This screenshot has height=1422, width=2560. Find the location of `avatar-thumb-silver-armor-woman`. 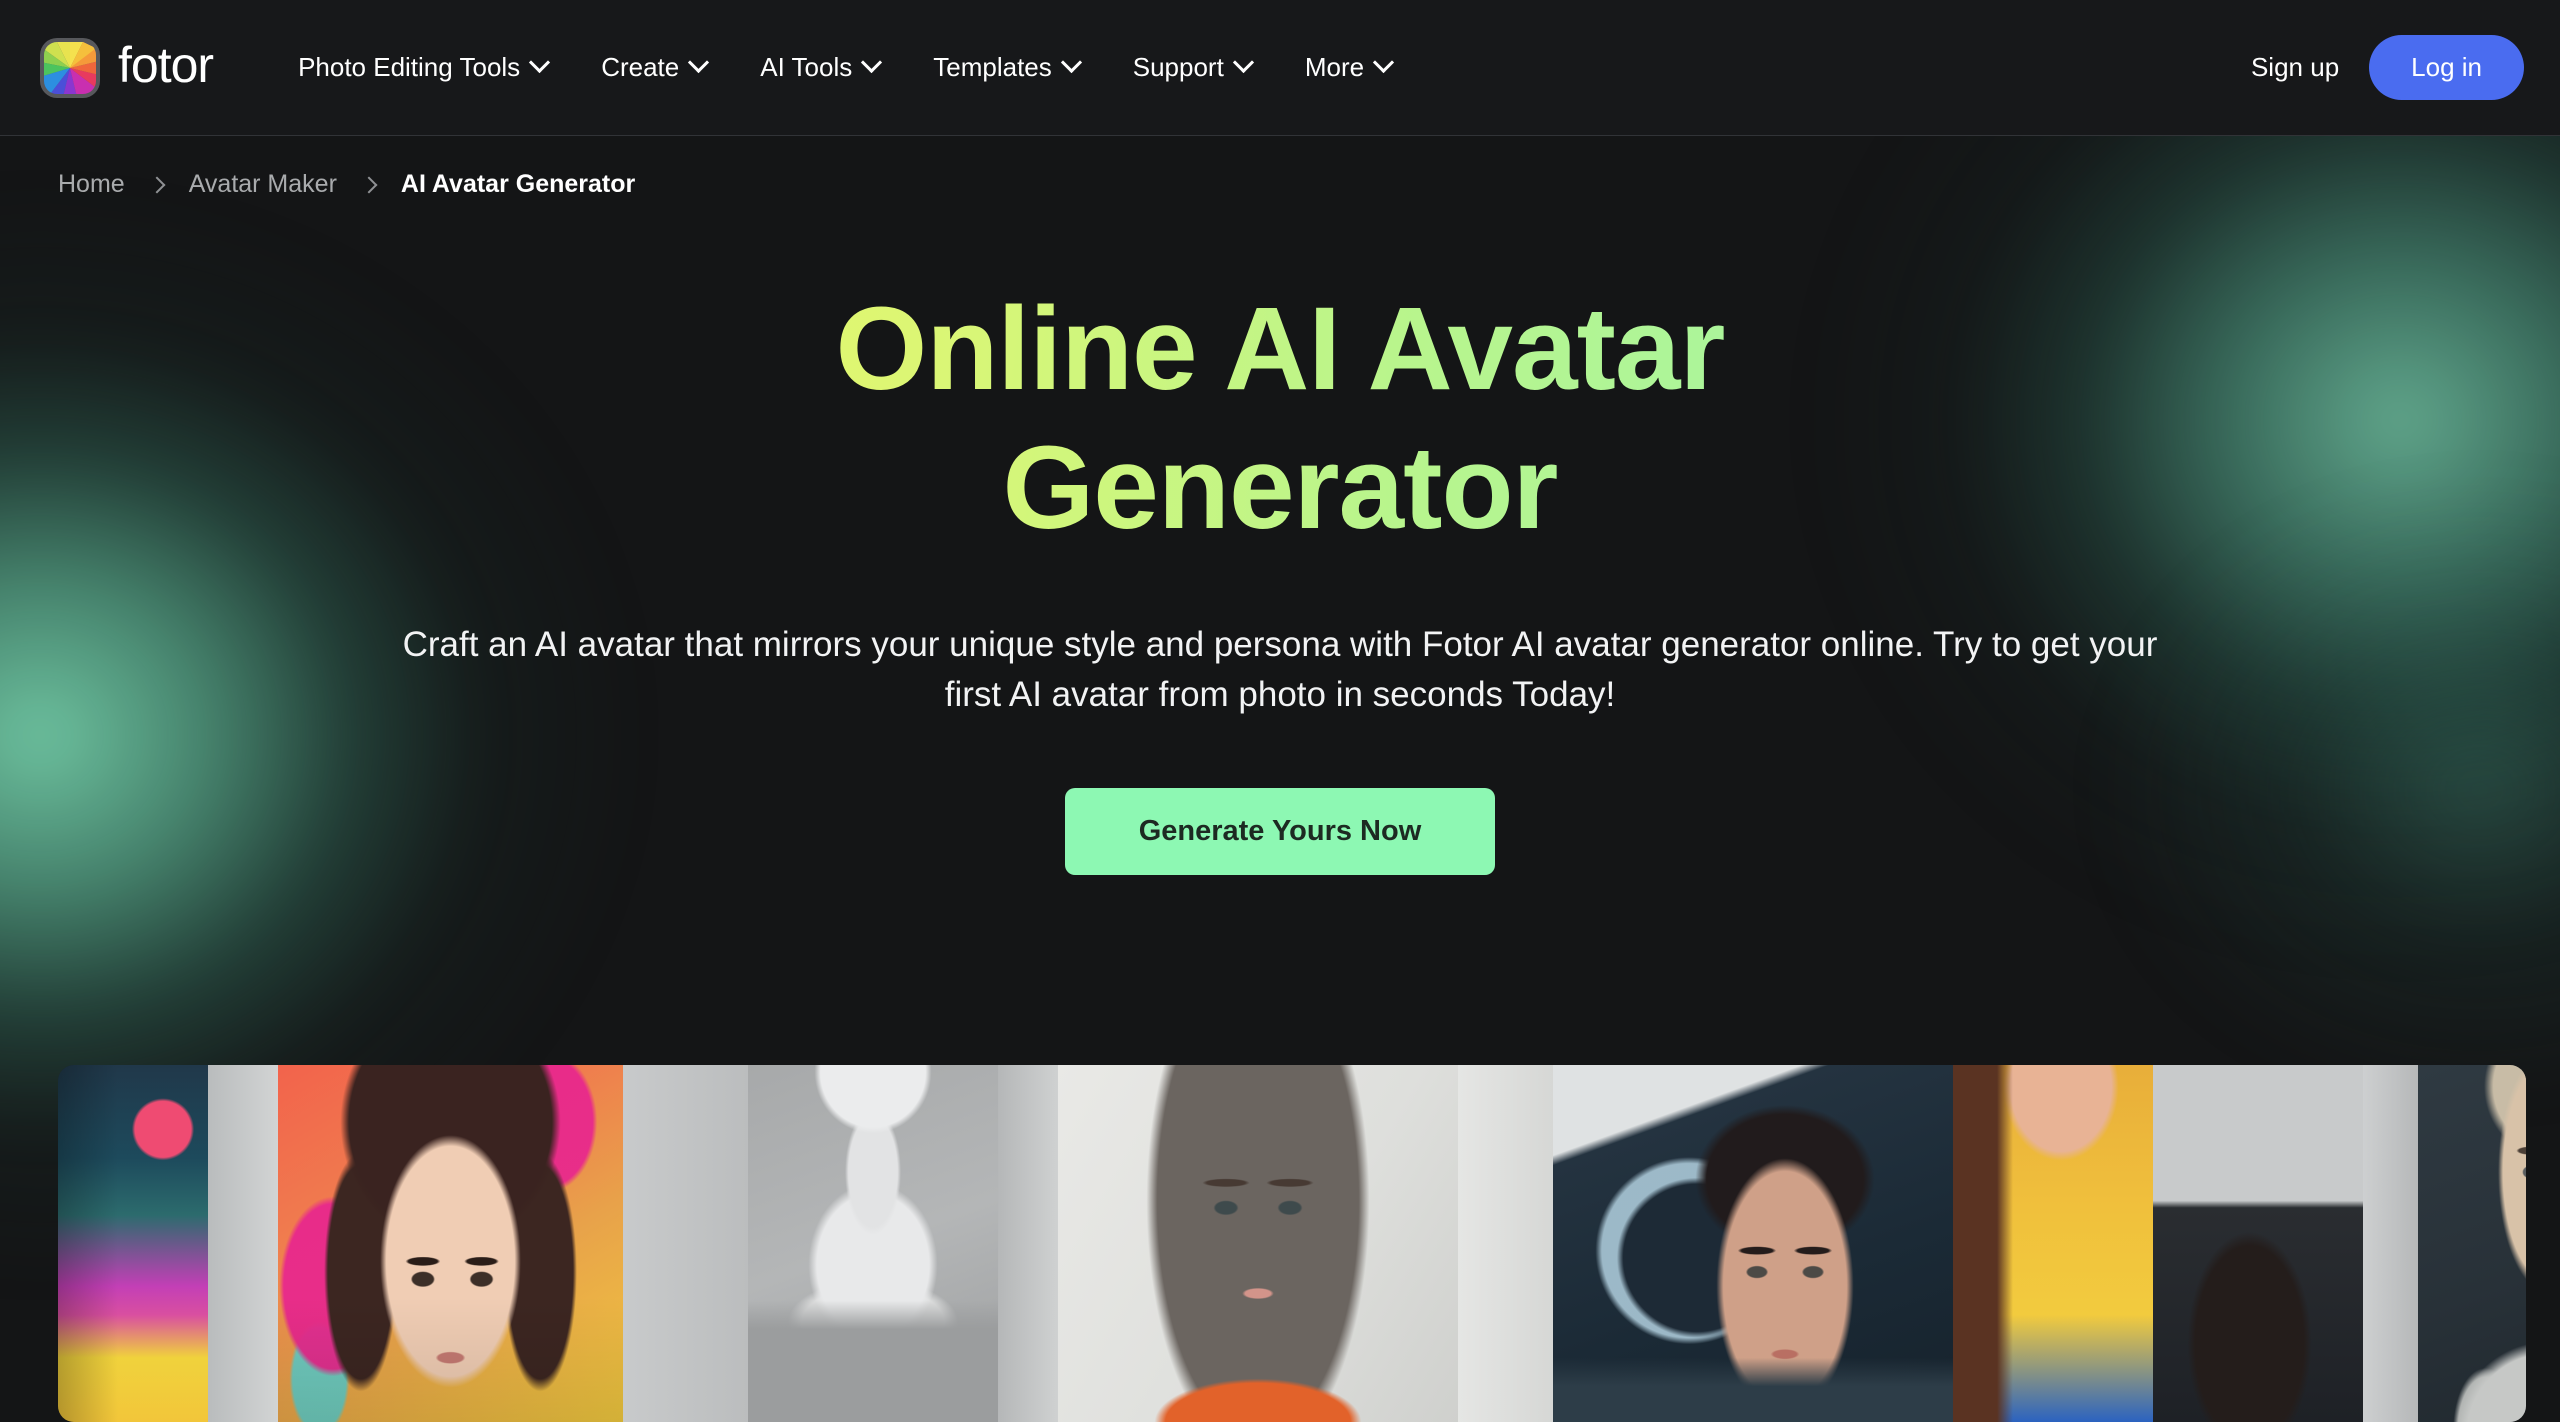

avatar-thumb-silver-armor-woman is located at coordinates (2472, 1243).